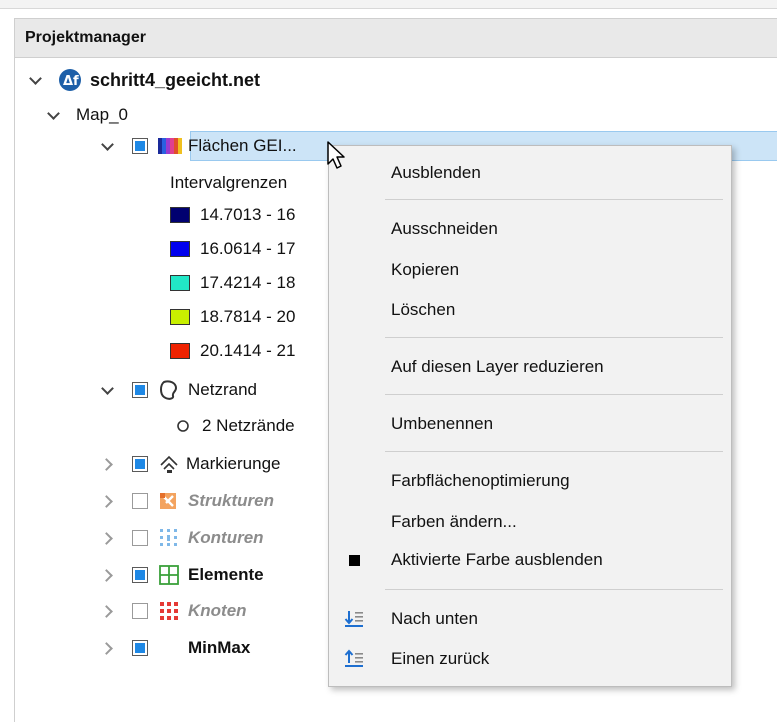 This screenshot has width=777, height=722. Describe the element at coordinates (434, 618) in the screenshot. I see `menu-item-label: Nach unten` at that location.